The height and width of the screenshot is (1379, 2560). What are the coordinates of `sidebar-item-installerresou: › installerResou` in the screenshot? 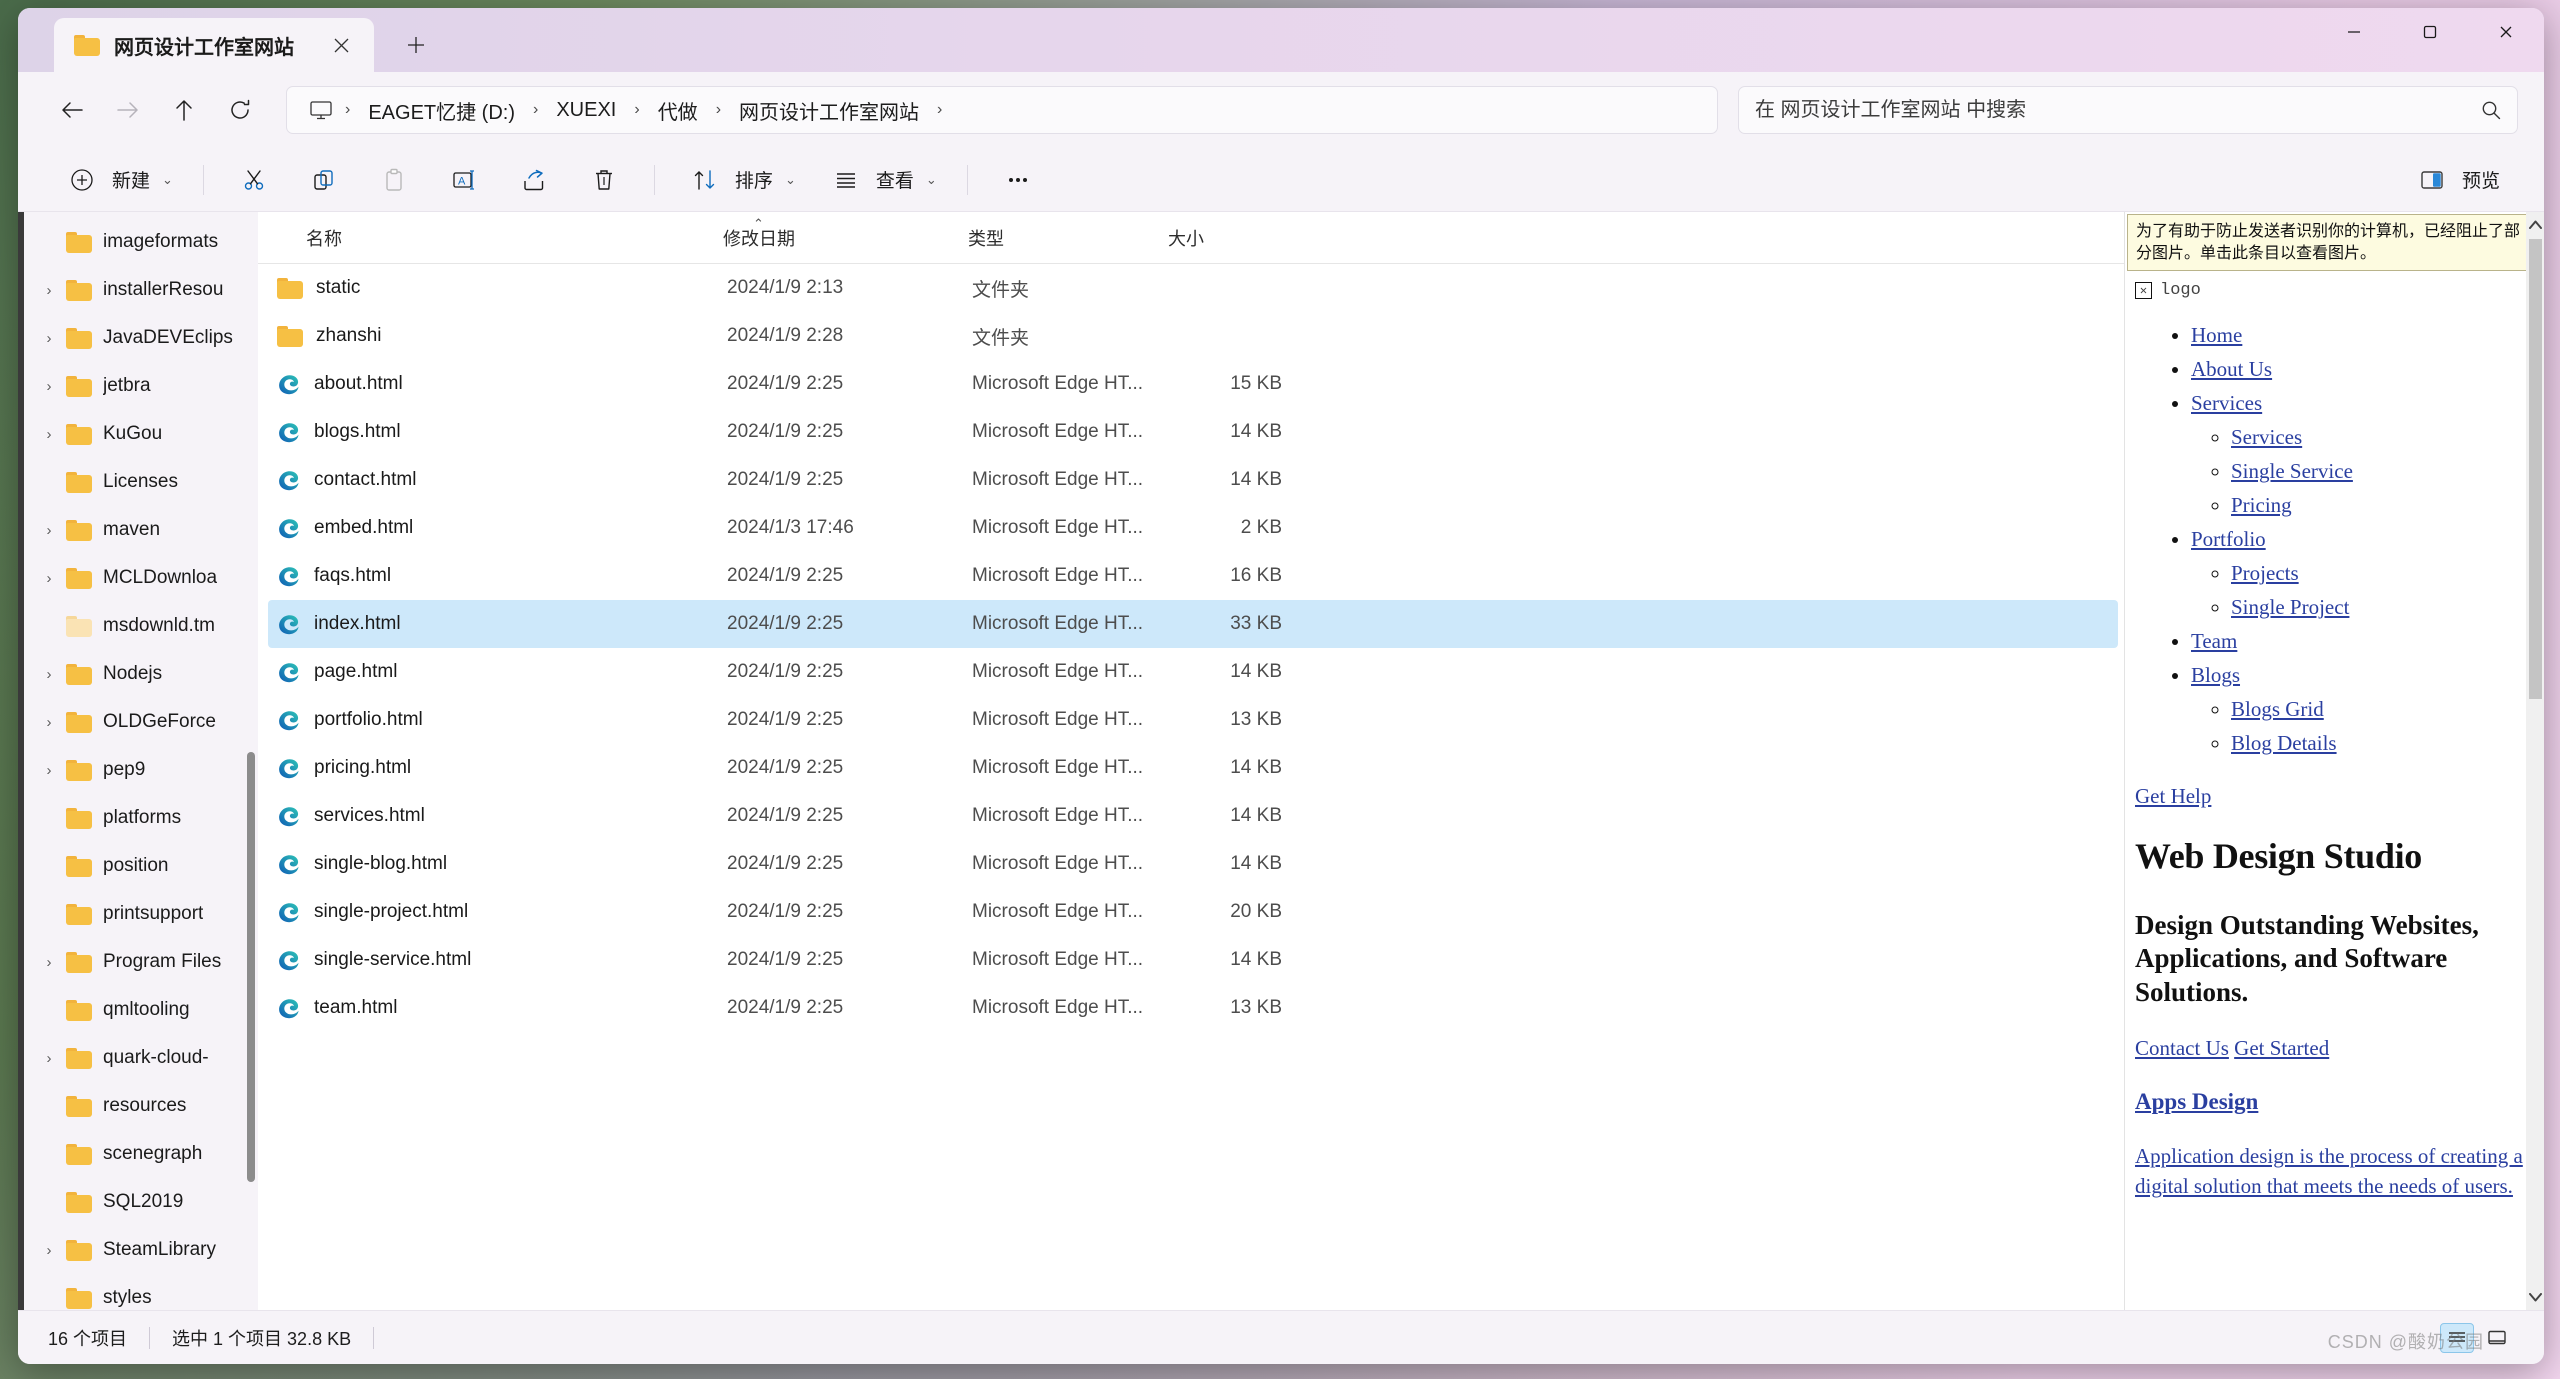 It's located at (138, 290).